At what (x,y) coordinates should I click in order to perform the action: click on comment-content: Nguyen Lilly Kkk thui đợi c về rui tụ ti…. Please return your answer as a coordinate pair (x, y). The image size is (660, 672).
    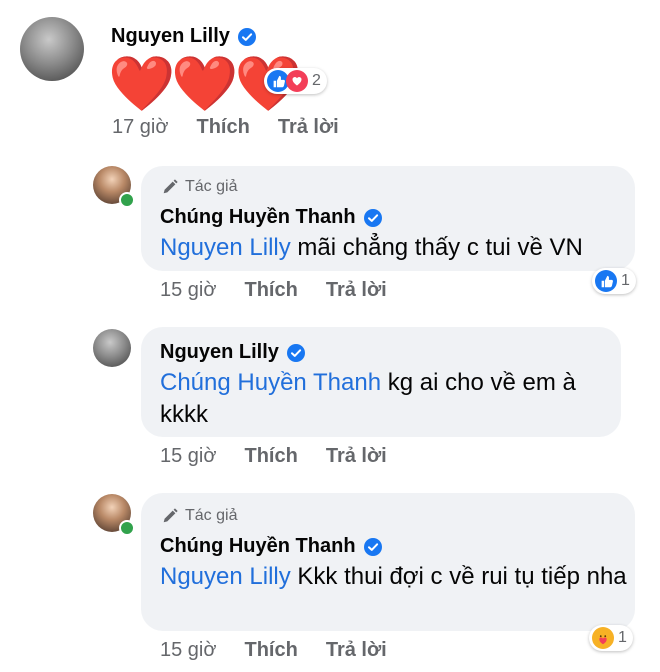
    Looking at the image, I should click on (393, 576).